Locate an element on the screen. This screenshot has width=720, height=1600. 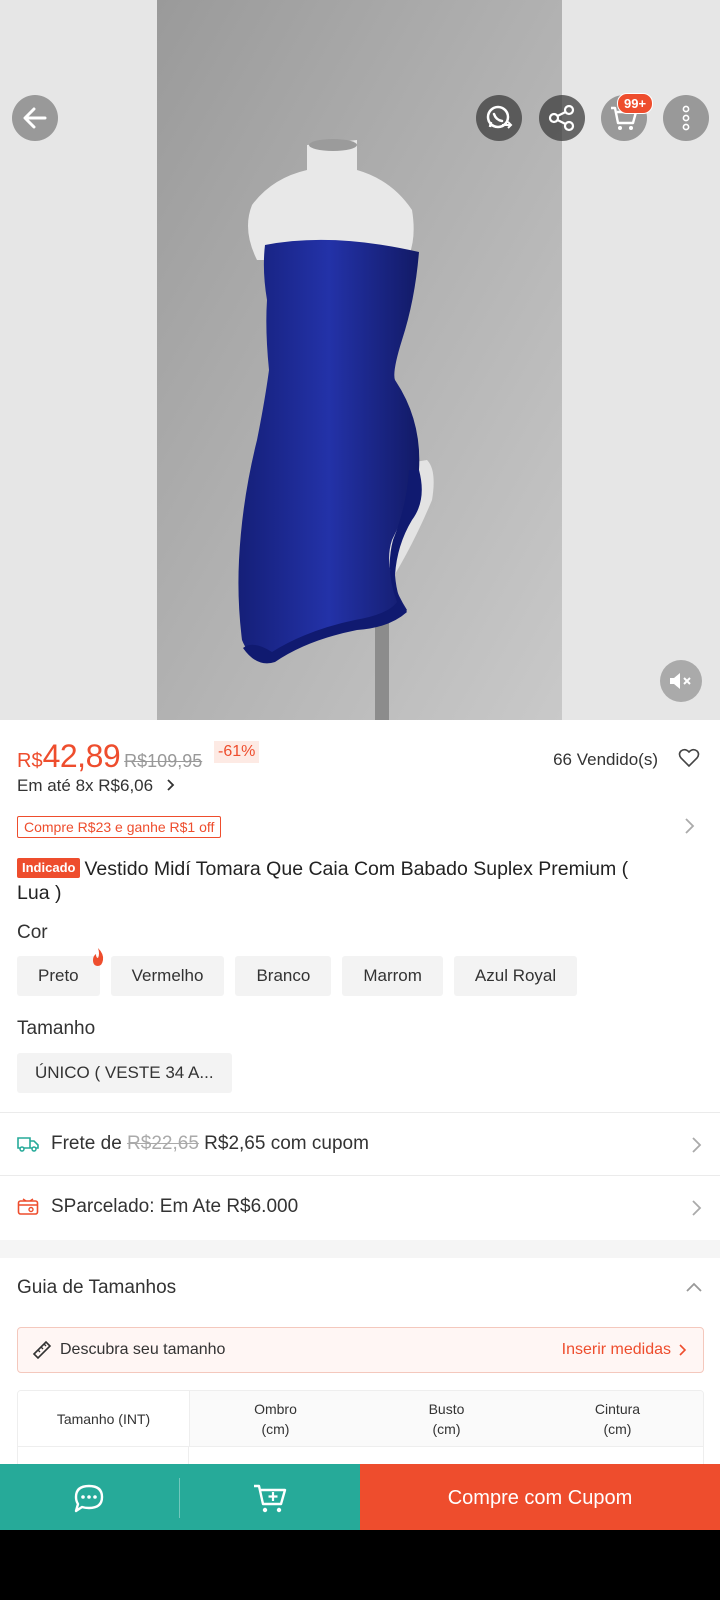
add-to-cart-icon is located at coordinates (270, 1498).